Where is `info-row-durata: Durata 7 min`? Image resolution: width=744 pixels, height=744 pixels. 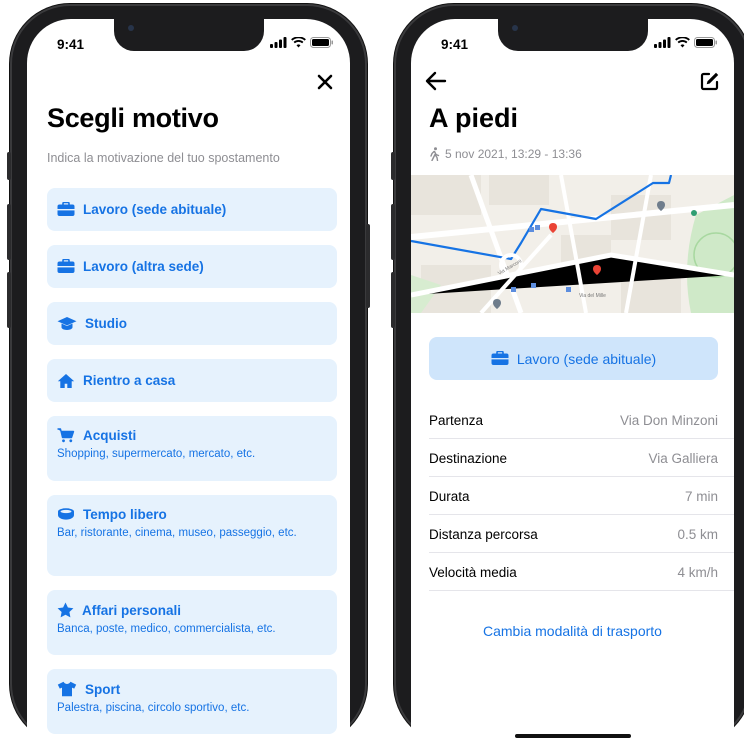 info-row-durata: Durata 7 min is located at coordinates (581, 496).